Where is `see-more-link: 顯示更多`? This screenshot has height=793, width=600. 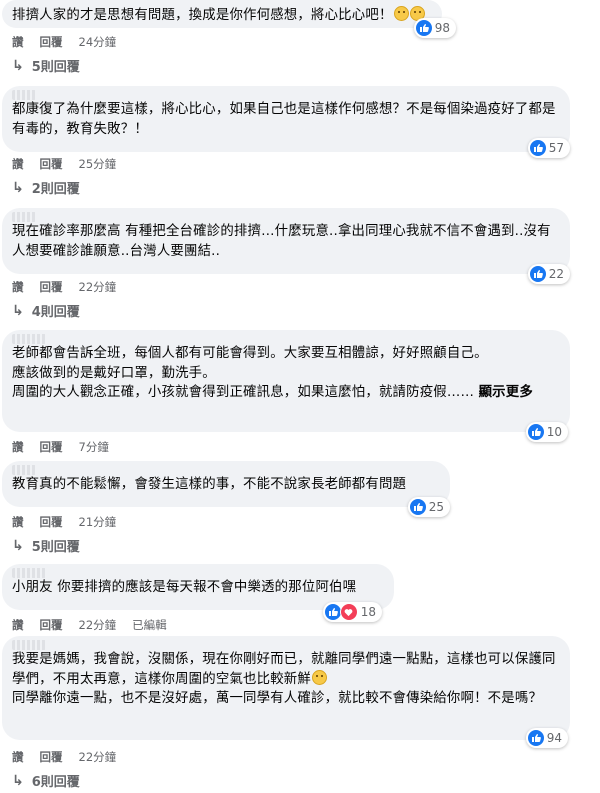
see-more-link: 顯示更多 is located at coordinates (506, 392).